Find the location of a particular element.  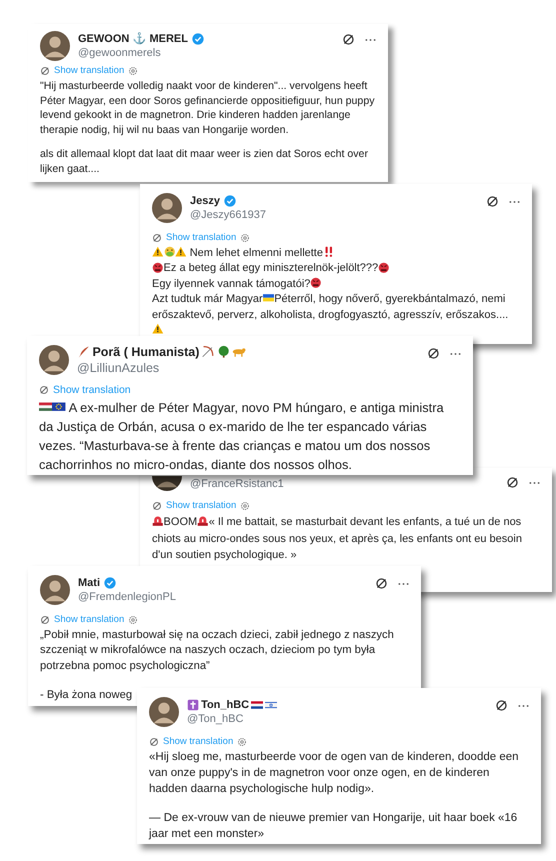

post-text: «Hij sloeg me, masturbeerde voor de ogen van de kinderen, doodde een van onze puppy's in de magnetron voor onze ogen, en de kinderen hadden daarna psychologische hulp nodig». is located at coordinates (334, 773).